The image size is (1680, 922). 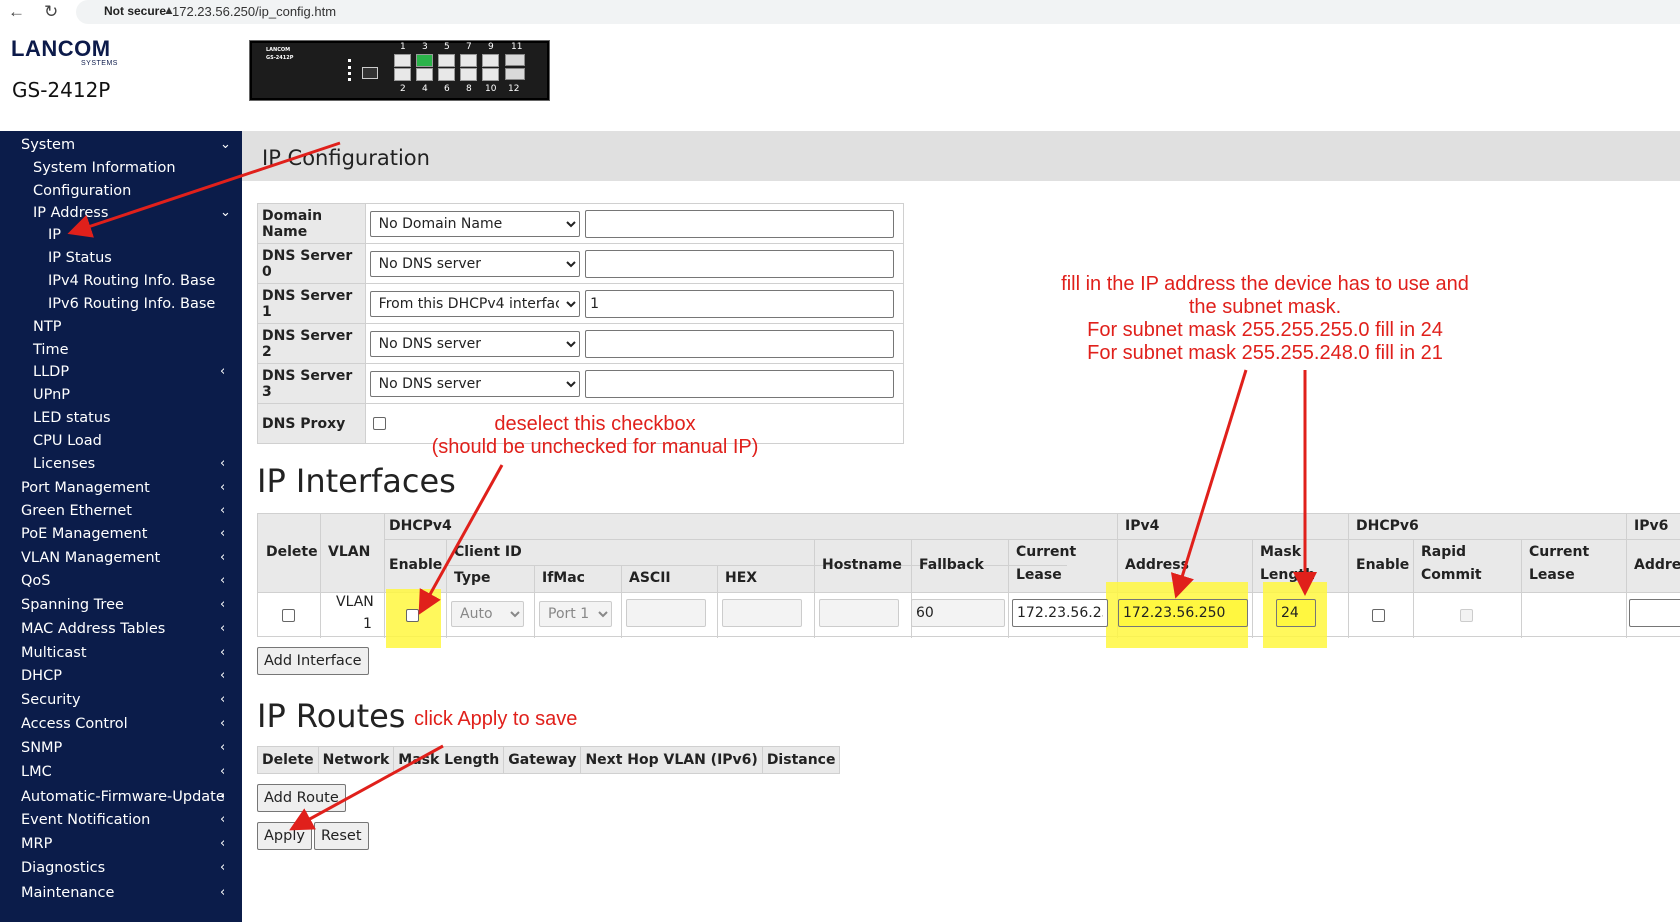 I want to click on arrow-to-enable, so click(x=461, y=539).